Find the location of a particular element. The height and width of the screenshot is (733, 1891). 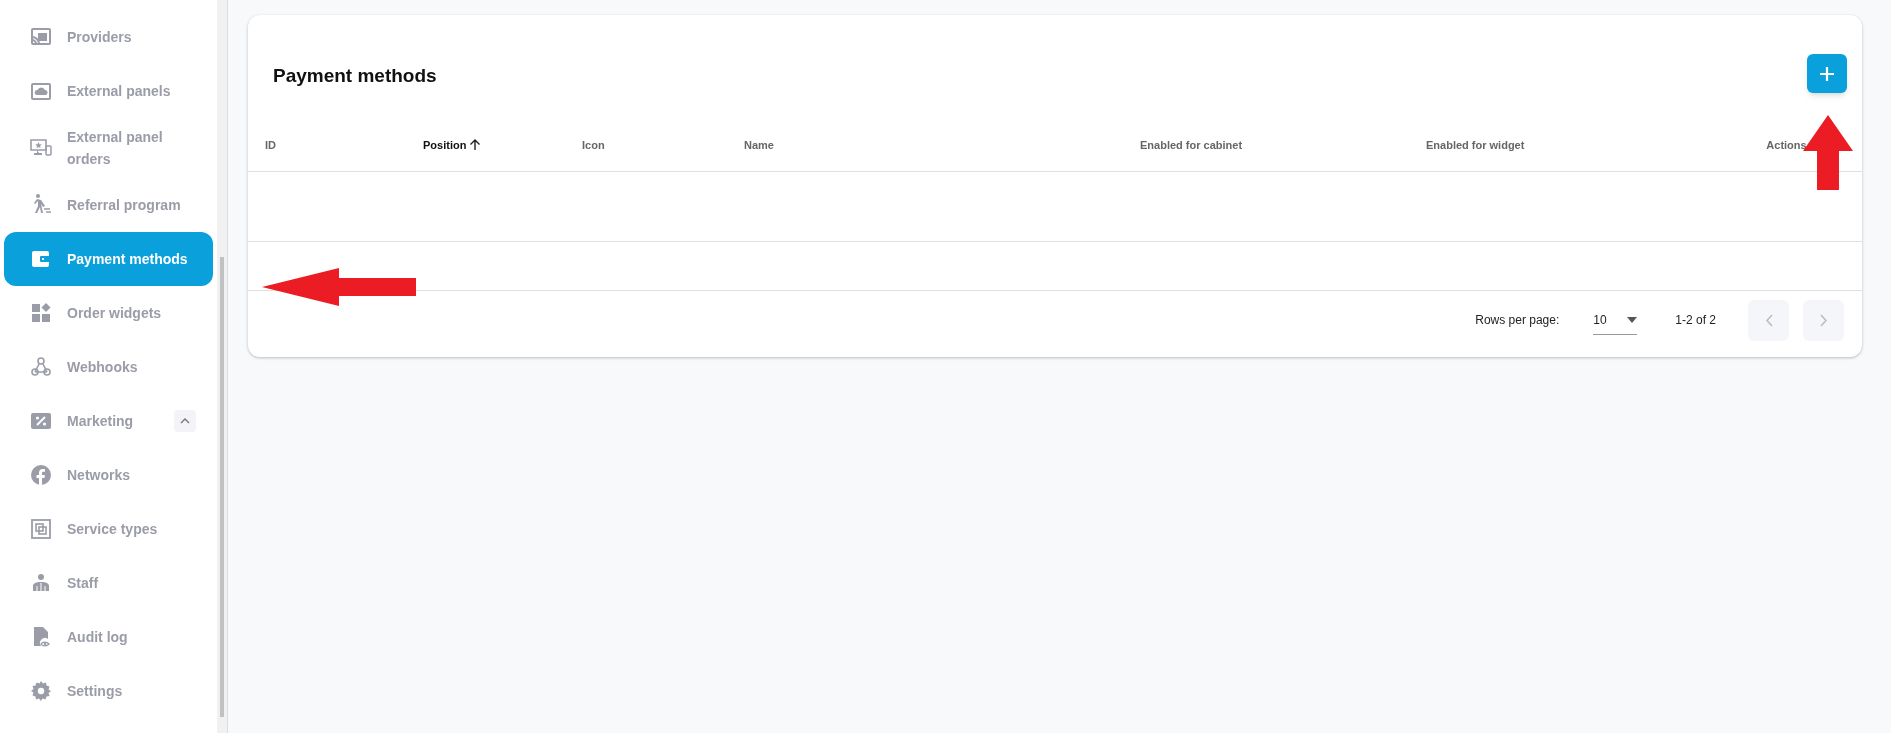

sidebar-item: Staff is located at coordinates (108, 583).